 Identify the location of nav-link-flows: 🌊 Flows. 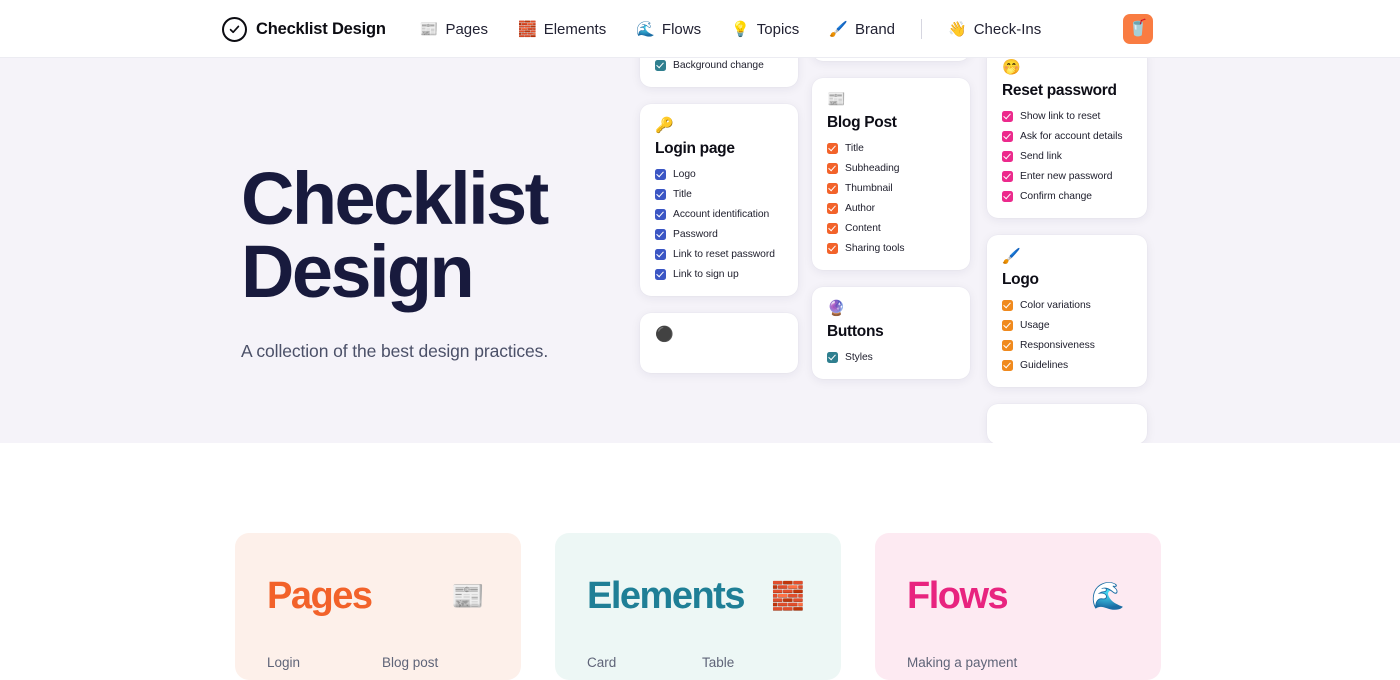
(668, 29).